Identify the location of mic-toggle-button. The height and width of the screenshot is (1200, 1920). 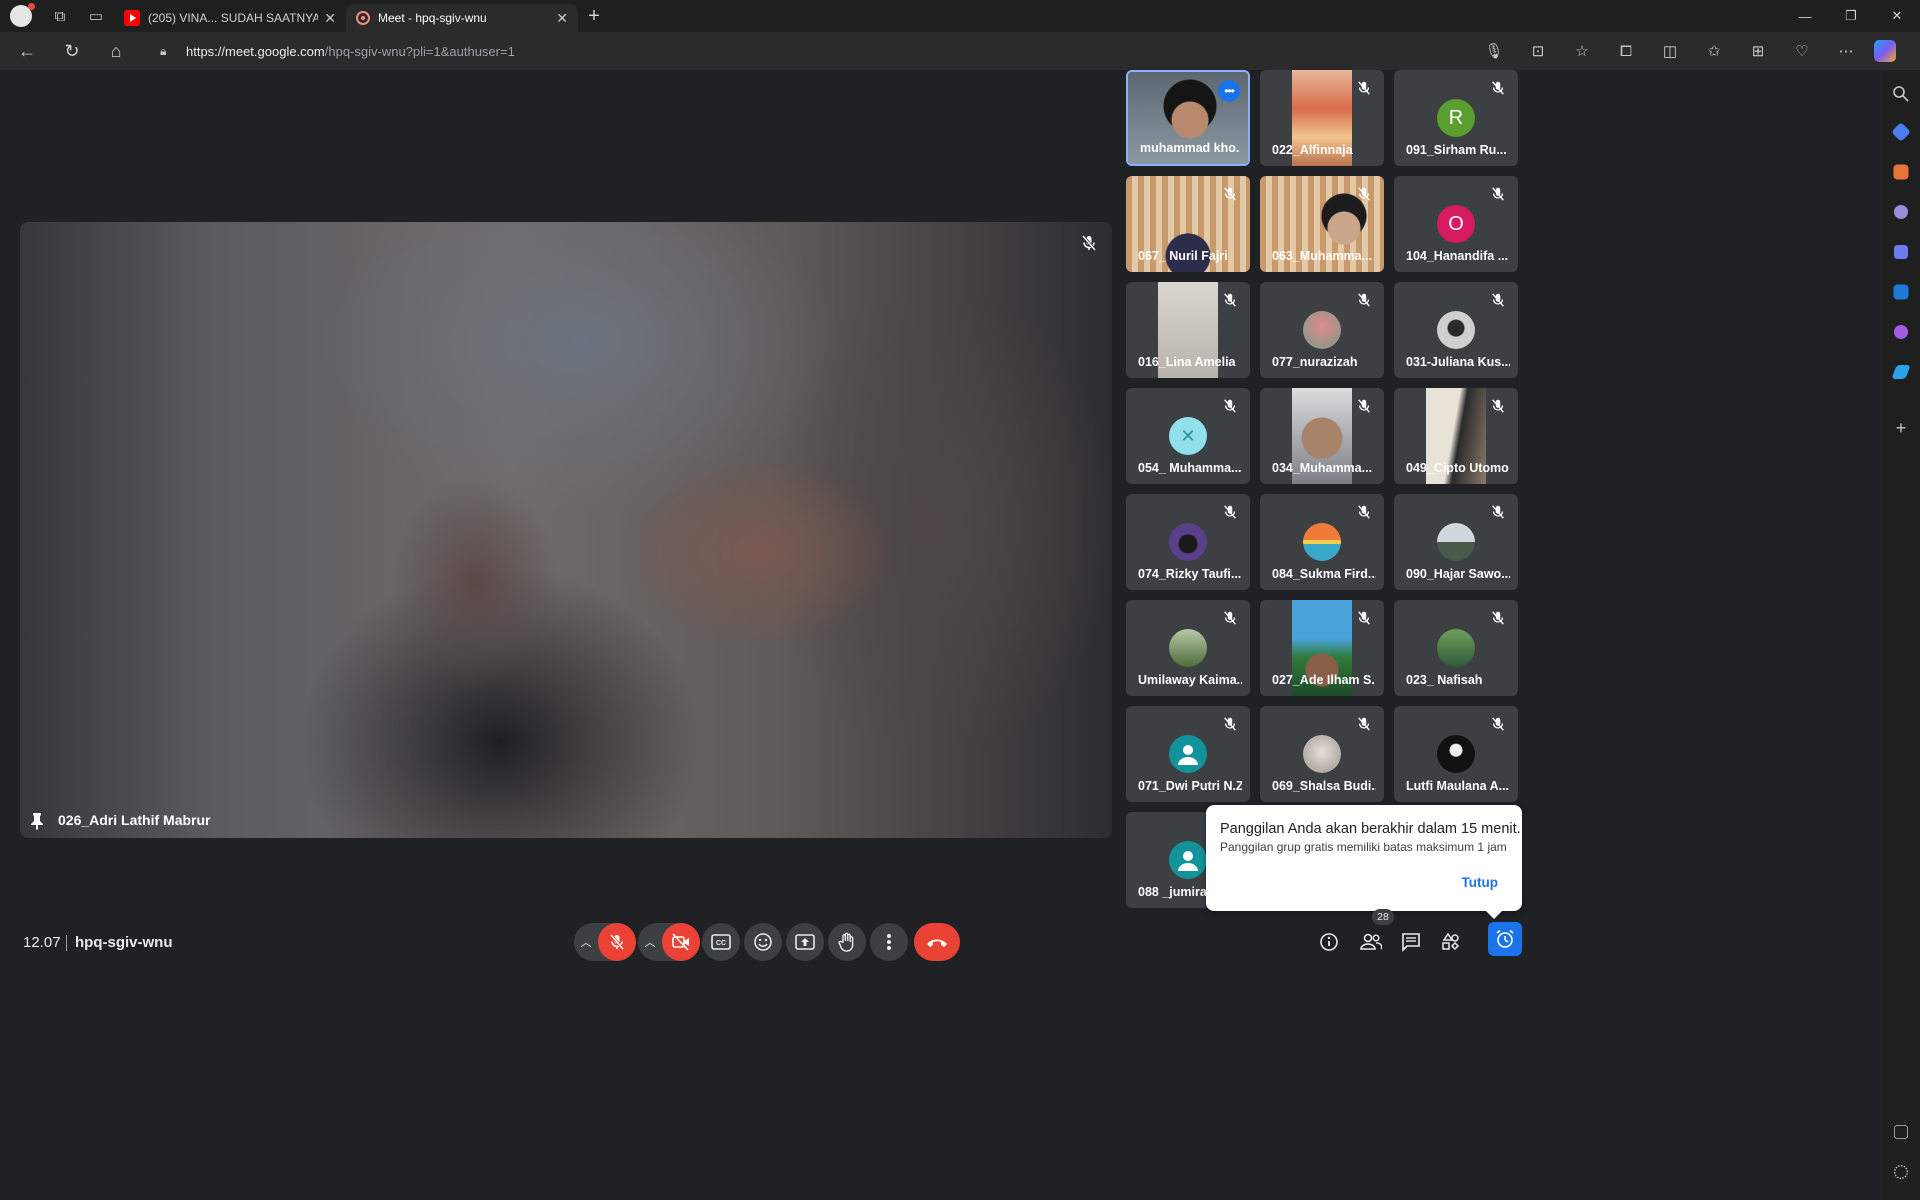
(617, 942).